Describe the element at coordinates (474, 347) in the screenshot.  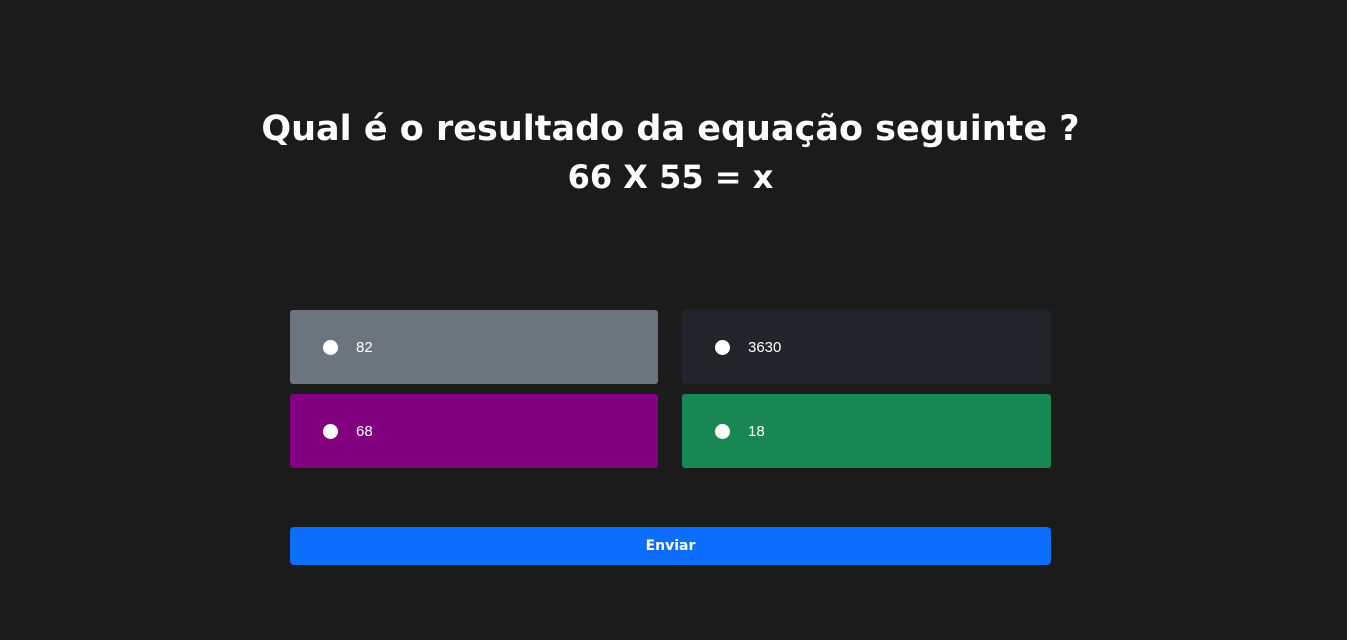
I see `option-82: 82` at that location.